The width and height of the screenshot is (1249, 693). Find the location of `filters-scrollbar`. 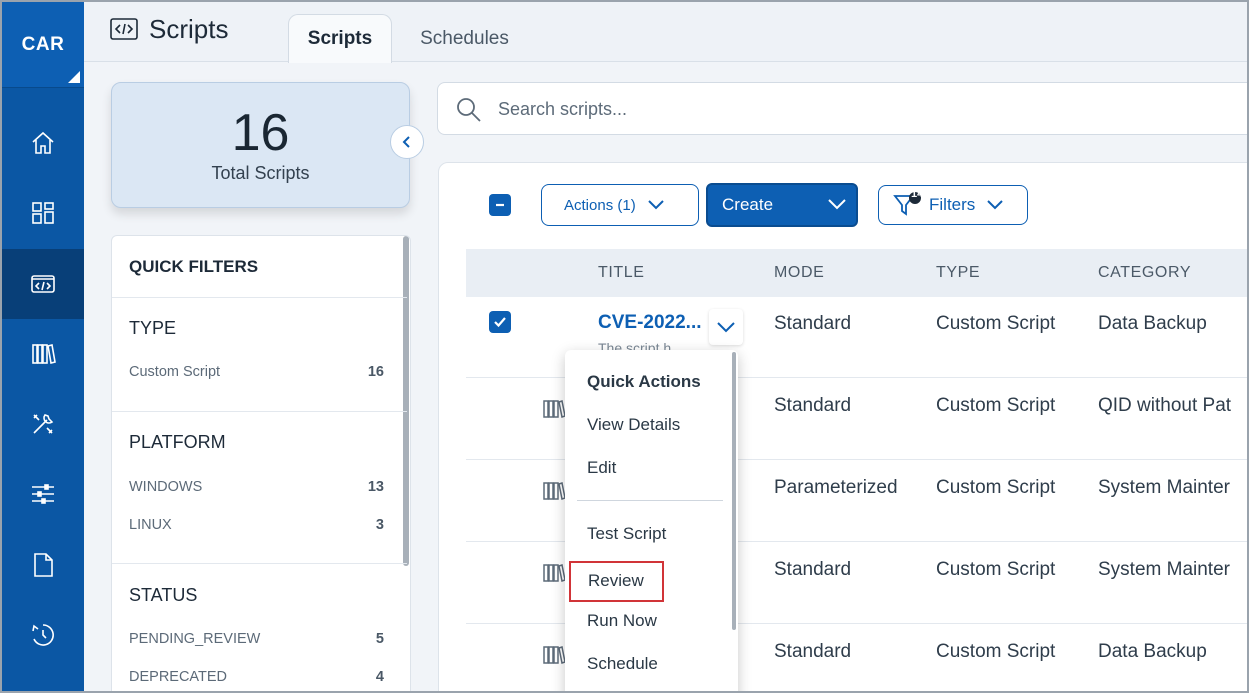

filters-scrollbar is located at coordinates (406, 401).